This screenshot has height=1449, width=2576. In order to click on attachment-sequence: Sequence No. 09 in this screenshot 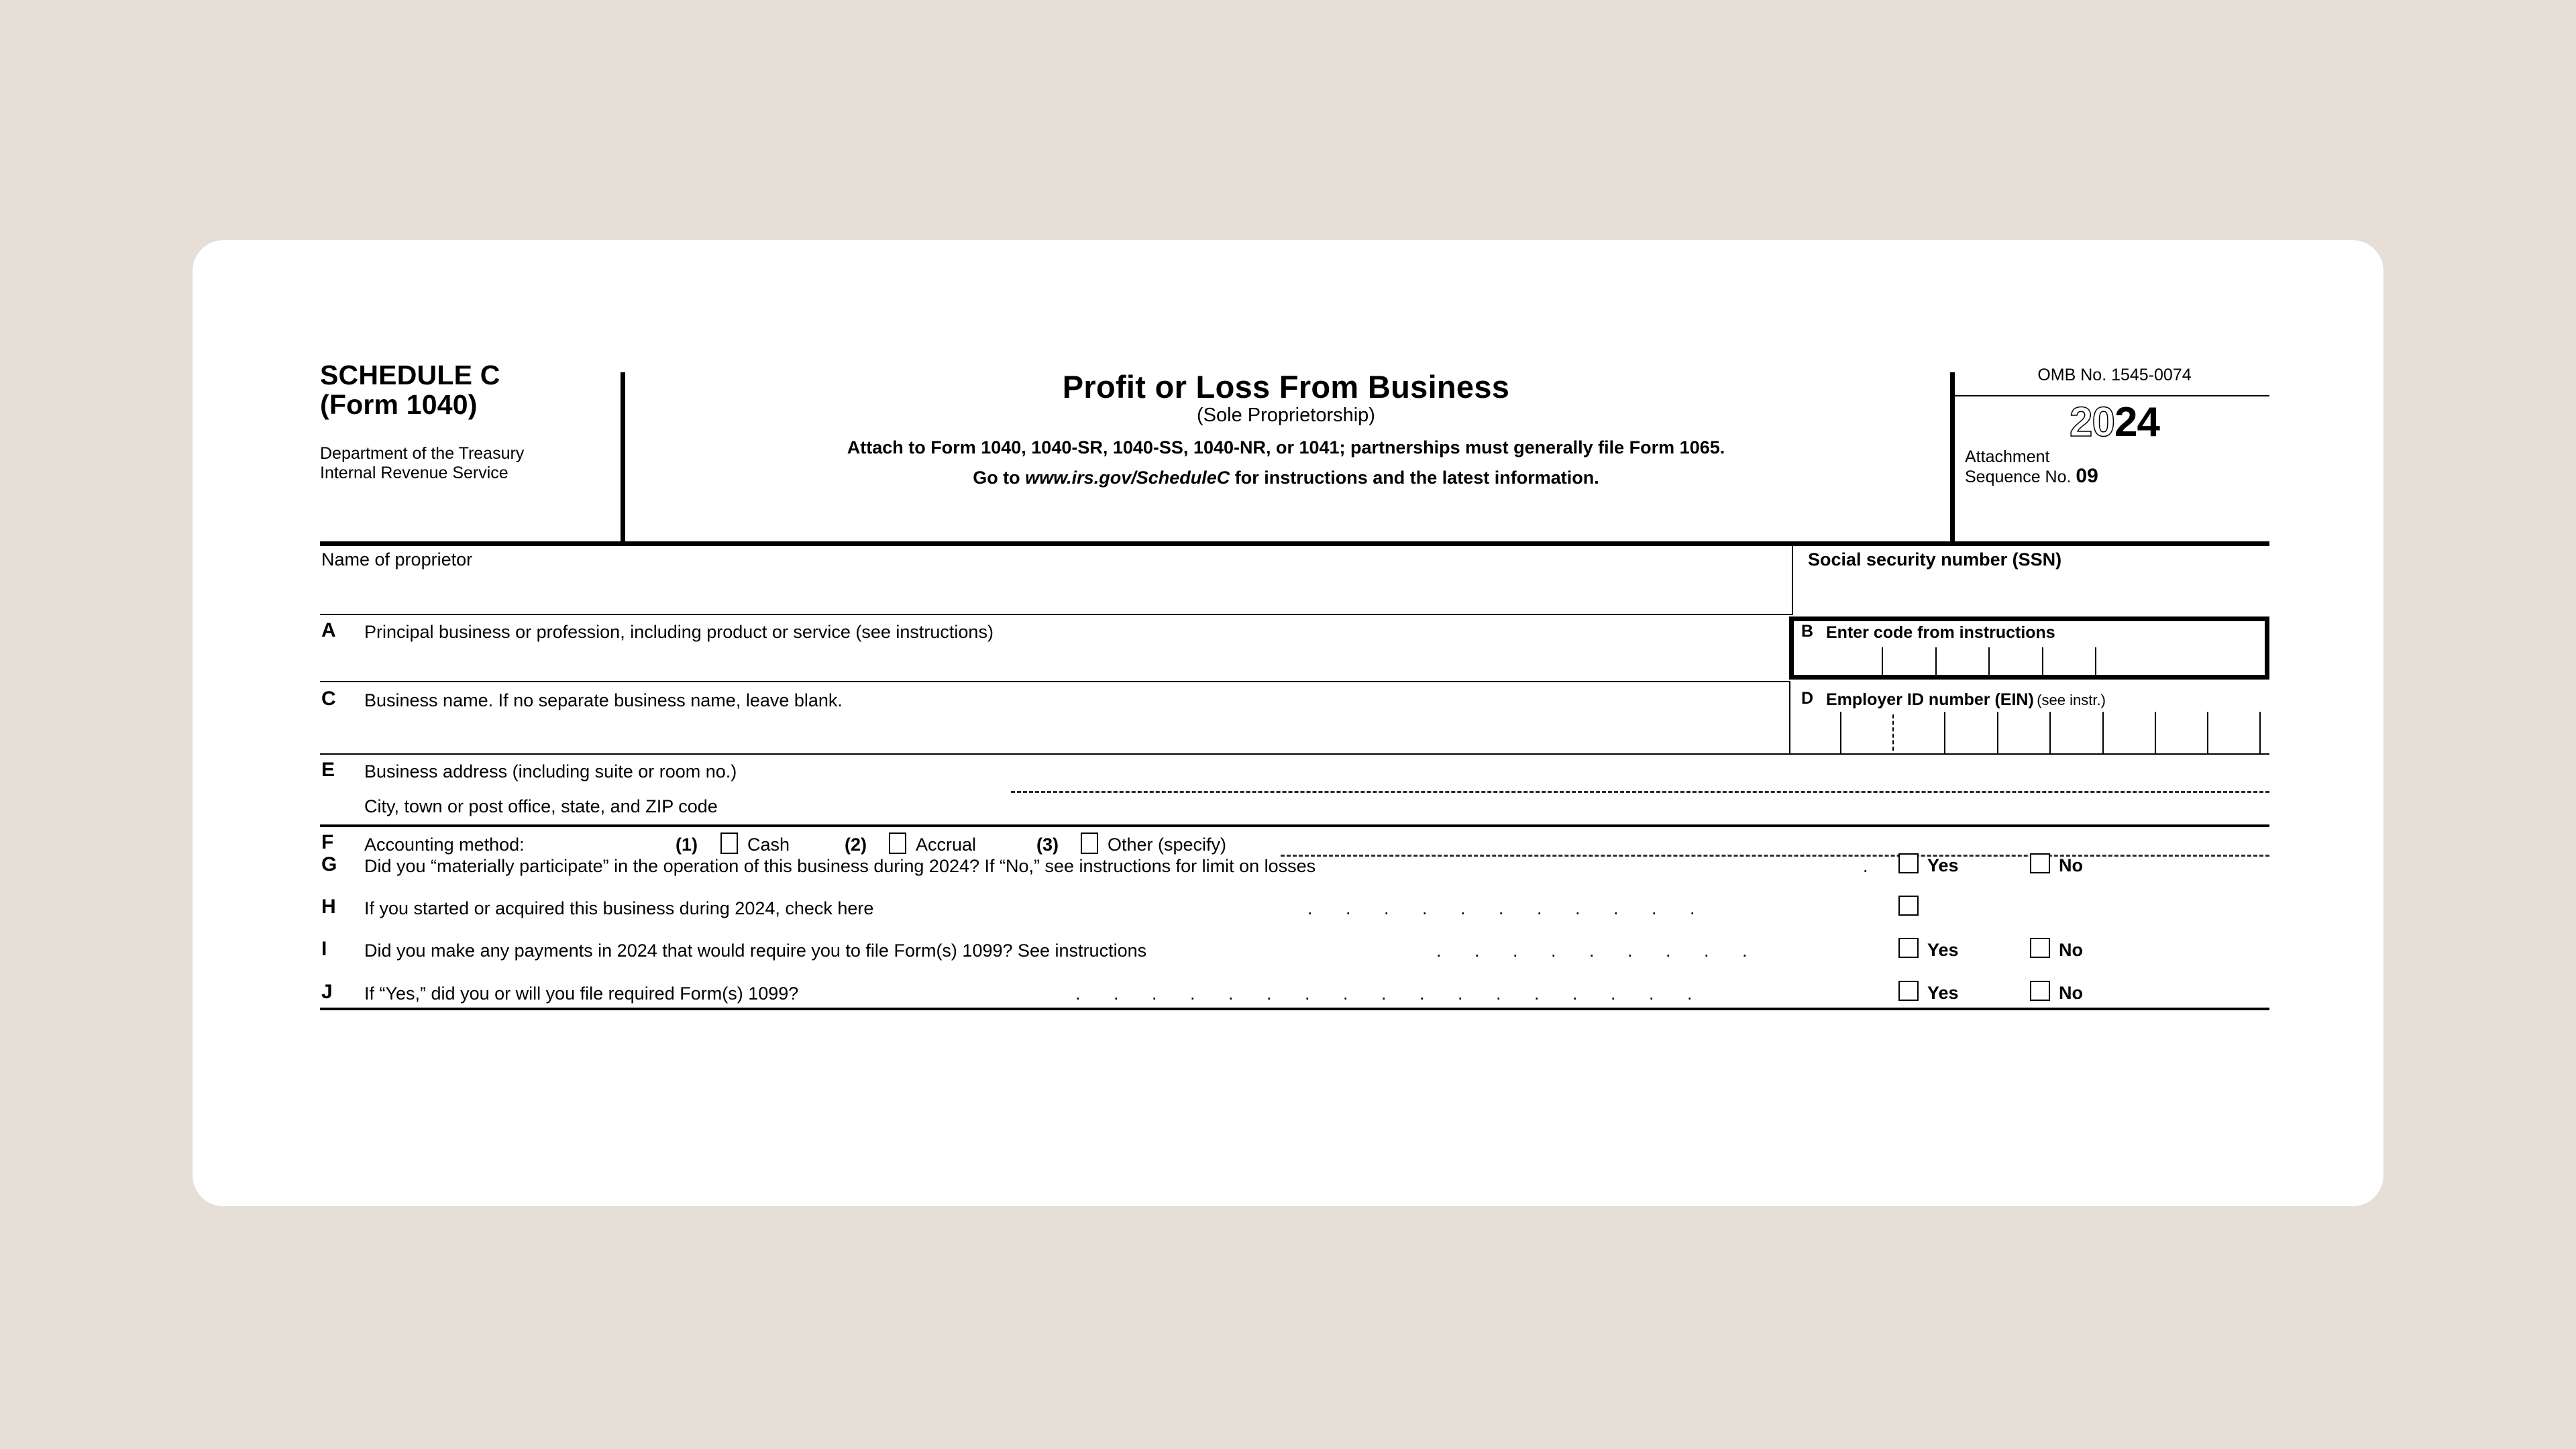, I will do `click(2119, 476)`.